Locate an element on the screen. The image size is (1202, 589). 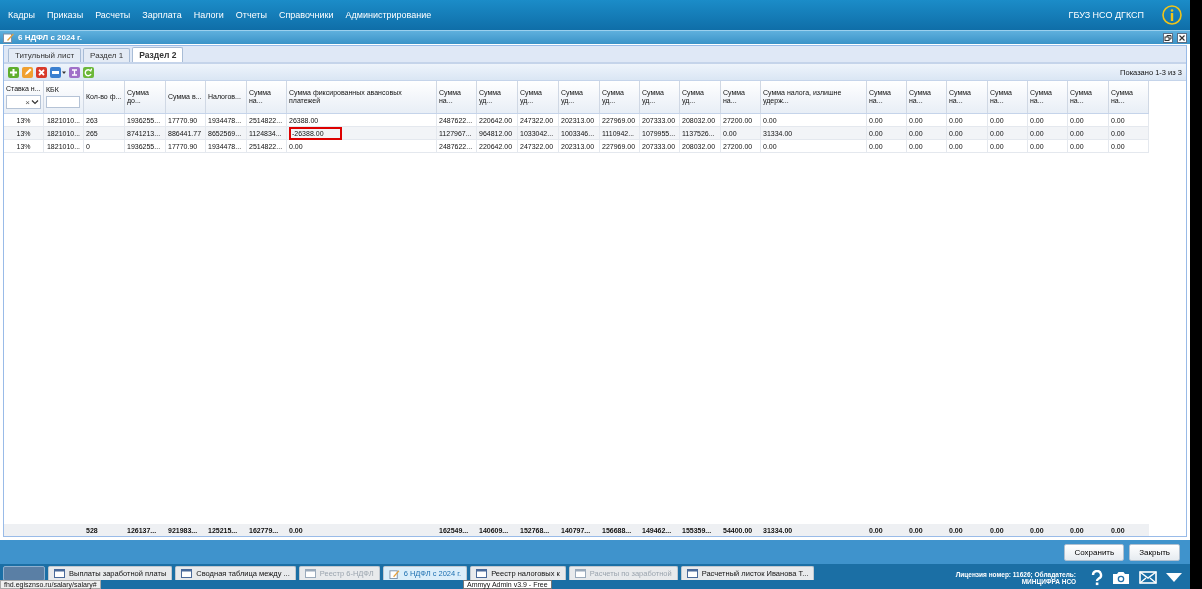
envelope-icon is located at coordinates (1148, 577).